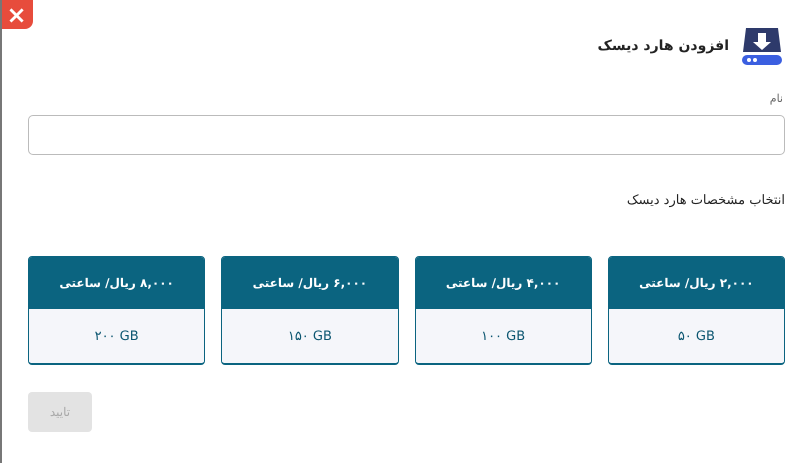  Describe the element at coordinates (705, 200) in the screenshot. I see `section-title: انتخاب مشخصات هارد دیسک` at that location.